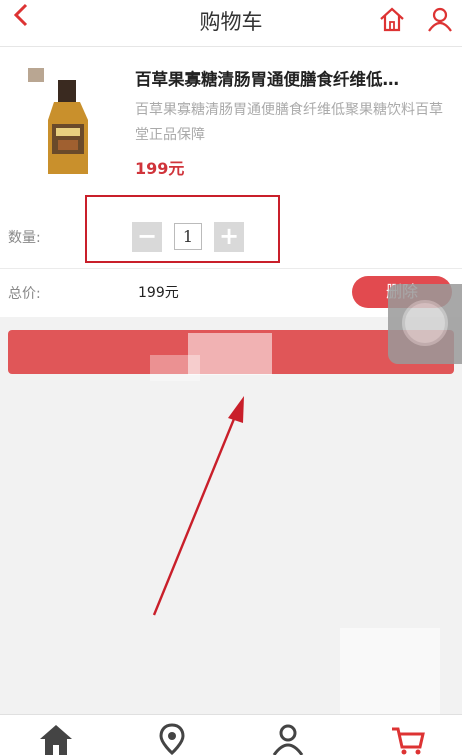  Describe the element at coordinates (408, 739) in the screenshot. I see `cart-icon` at that location.